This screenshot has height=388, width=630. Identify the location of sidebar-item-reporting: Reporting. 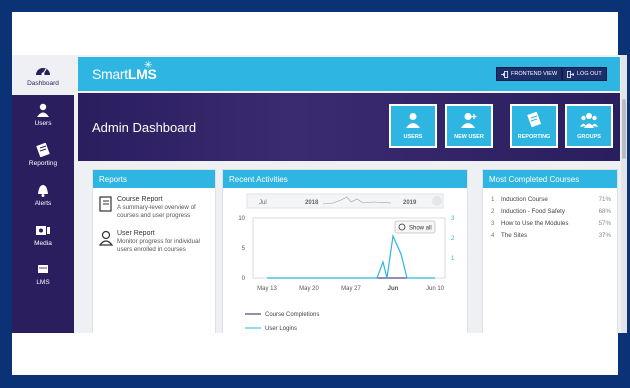
(43, 155).